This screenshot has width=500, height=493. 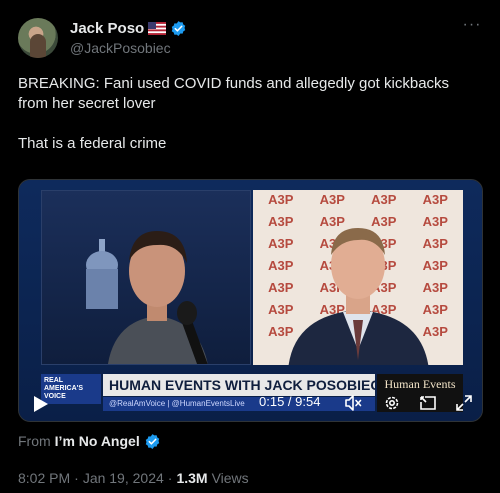 I want to click on guest-image, so click(x=358, y=296).